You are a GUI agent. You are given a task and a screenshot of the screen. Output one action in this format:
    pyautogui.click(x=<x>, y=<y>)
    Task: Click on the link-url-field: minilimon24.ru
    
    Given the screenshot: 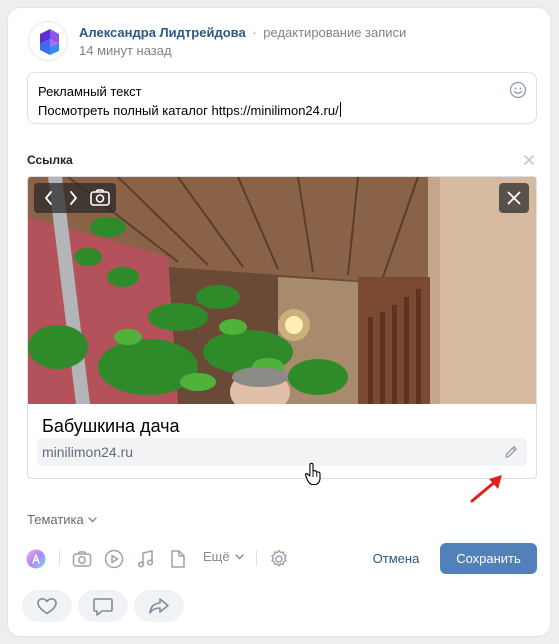 What is the action you would take?
    pyautogui.click(x=282, y=452)
    